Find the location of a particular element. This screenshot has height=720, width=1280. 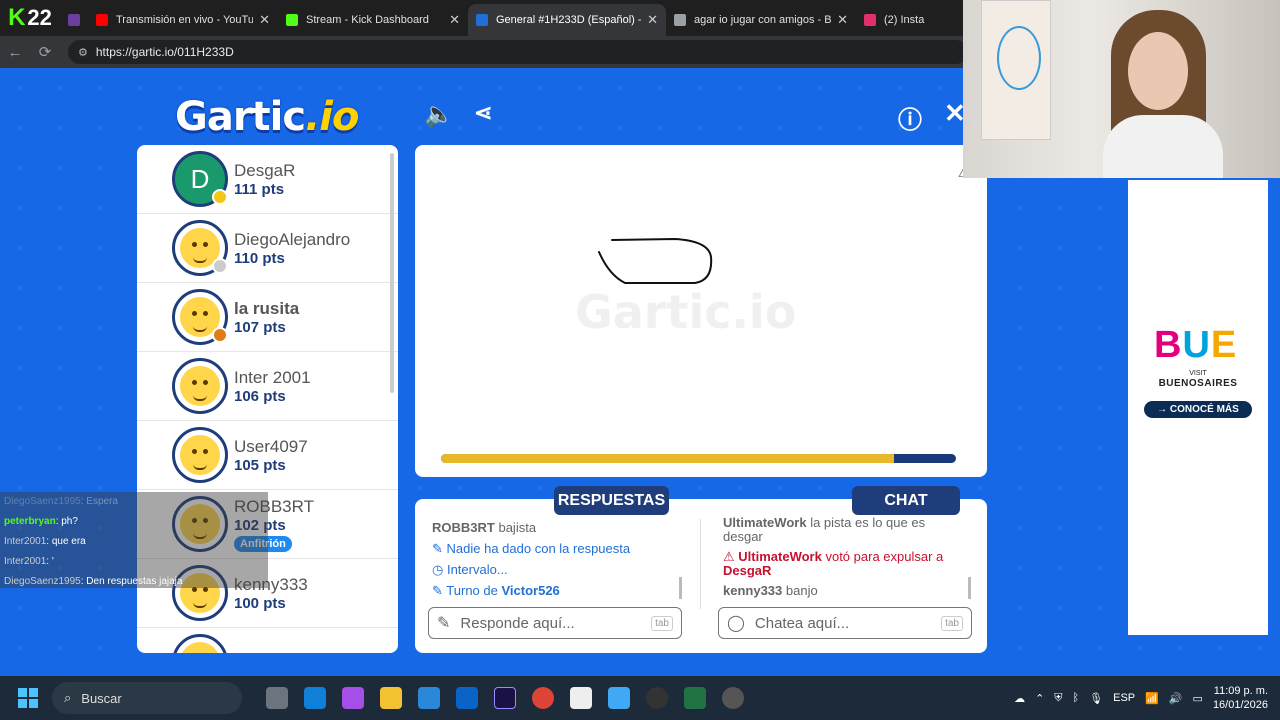

tab-pinned is located at coordinates (74, 20).